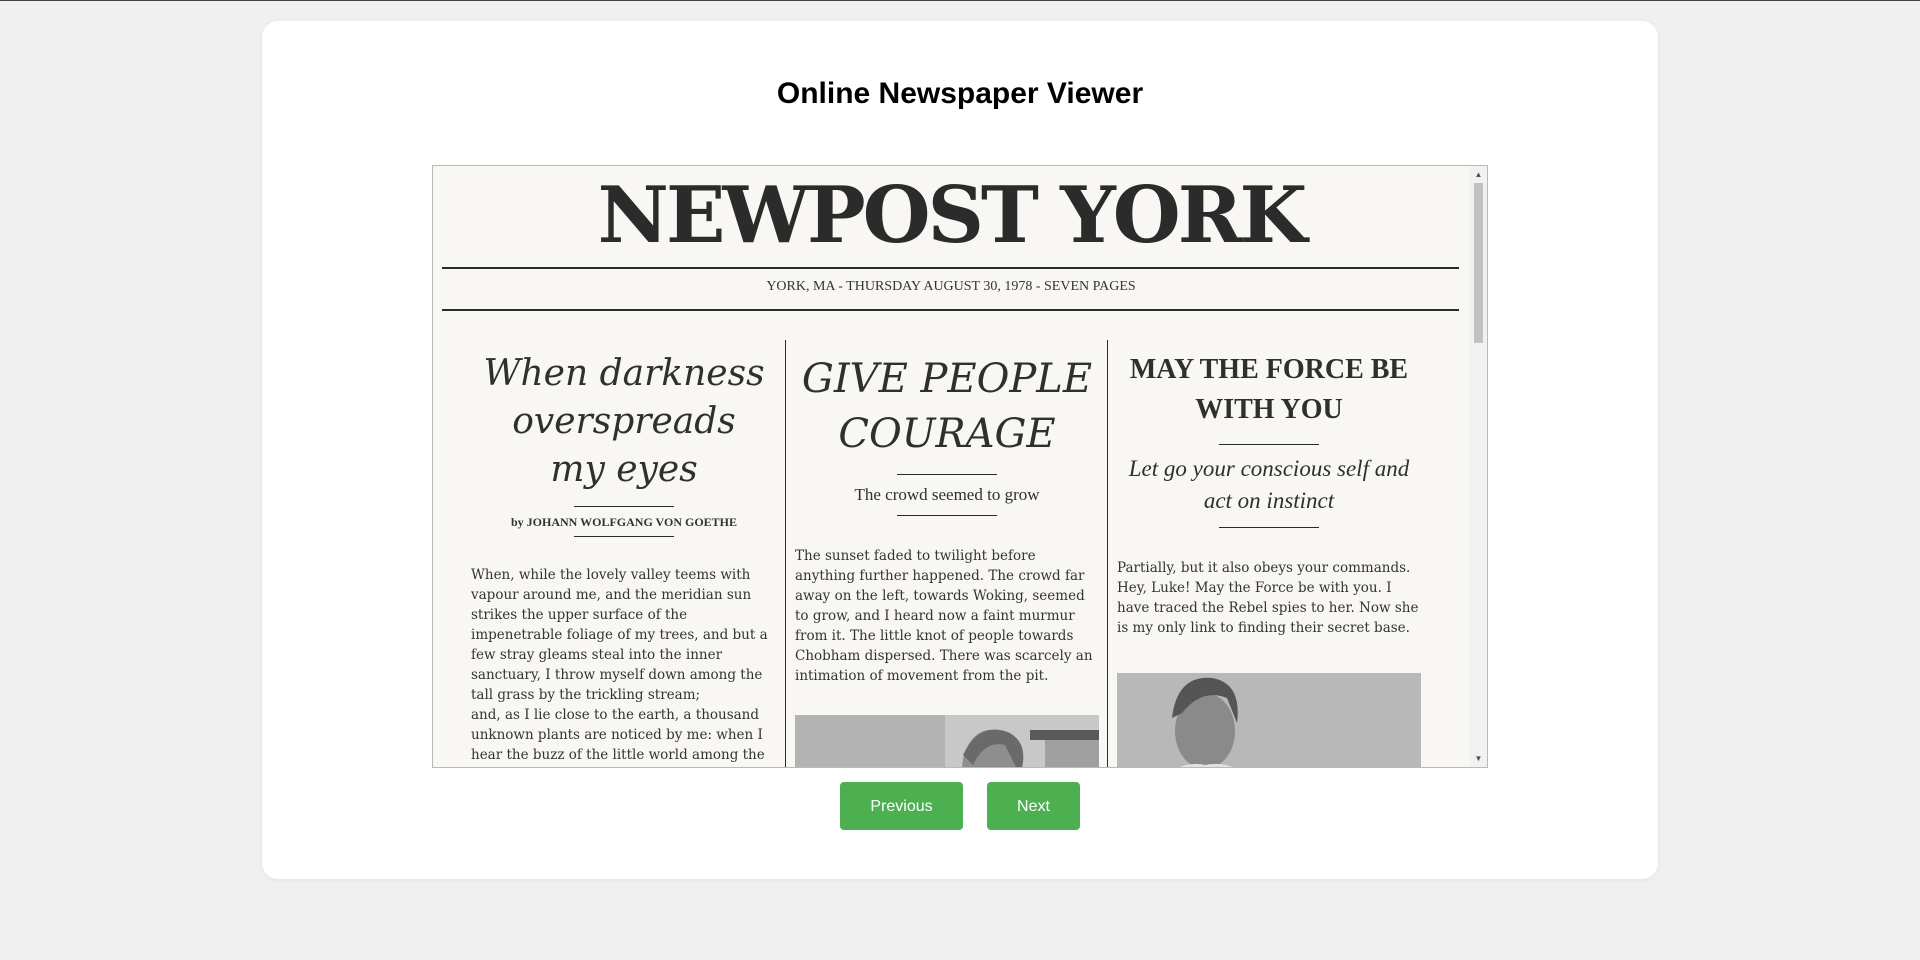  What do you see at coordinates (1033, 806) in the screenshot?
I see `next-button: Next` at bounding box center [1033, 806].